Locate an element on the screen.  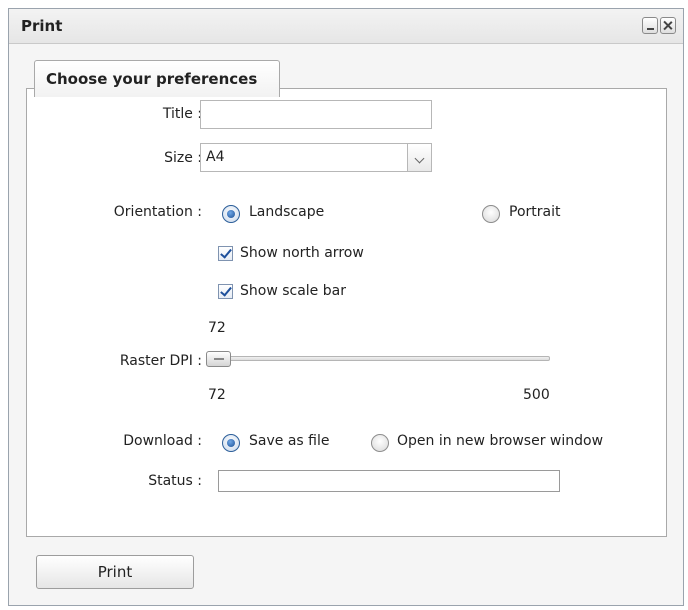
window-title: Print is located at coordinates (42, 26).